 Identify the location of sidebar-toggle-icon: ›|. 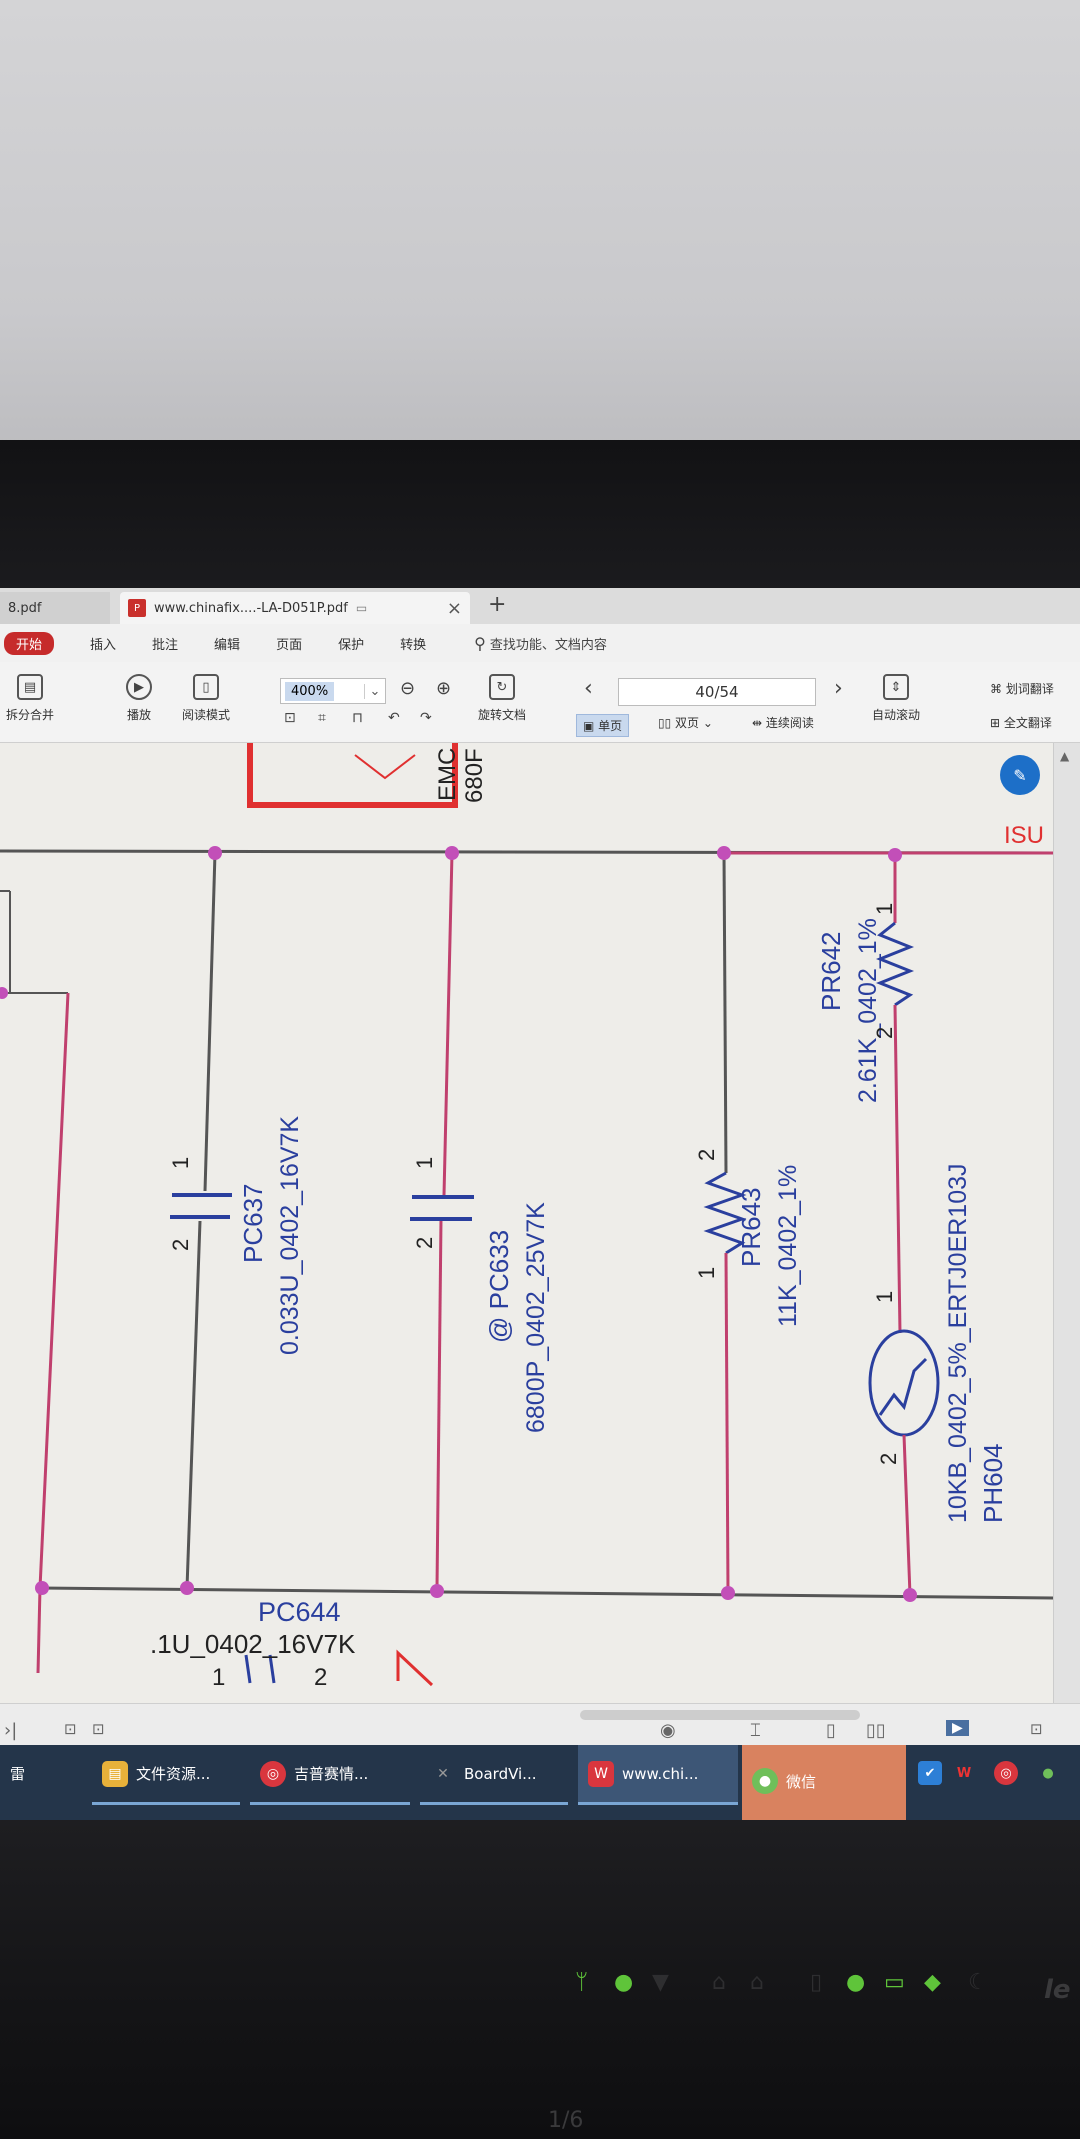
(10, 1730).